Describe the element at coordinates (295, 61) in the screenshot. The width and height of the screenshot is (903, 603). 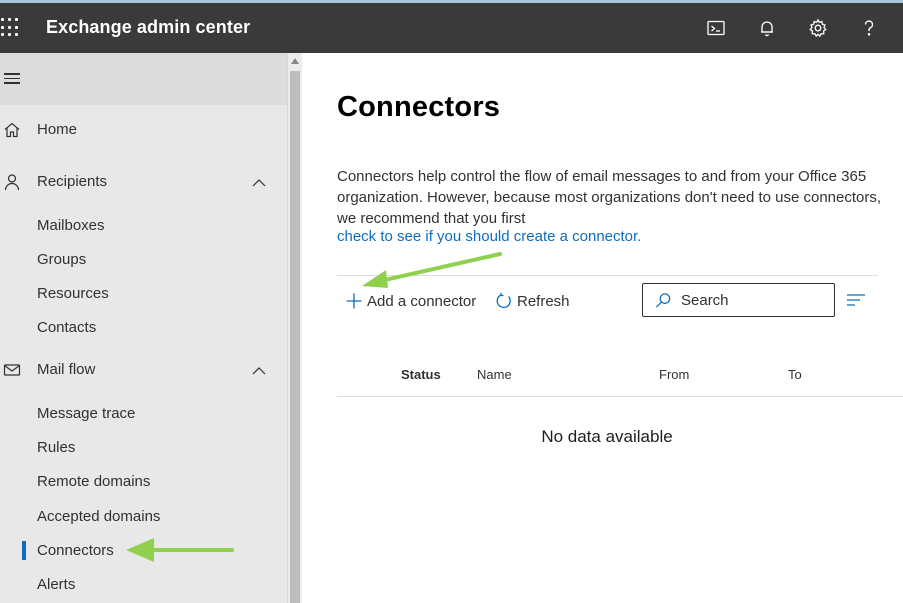
I see `scroll-up-arrow-icon` at that location.